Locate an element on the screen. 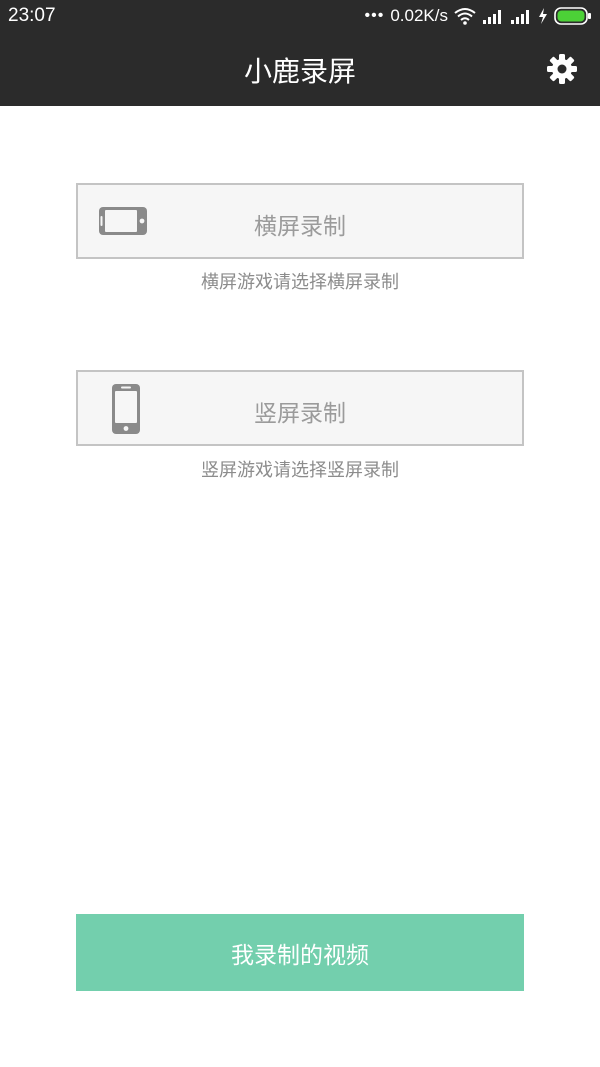 This screenshot has height=1067, width=600. gear-icon is located at coordinates (562, 69).